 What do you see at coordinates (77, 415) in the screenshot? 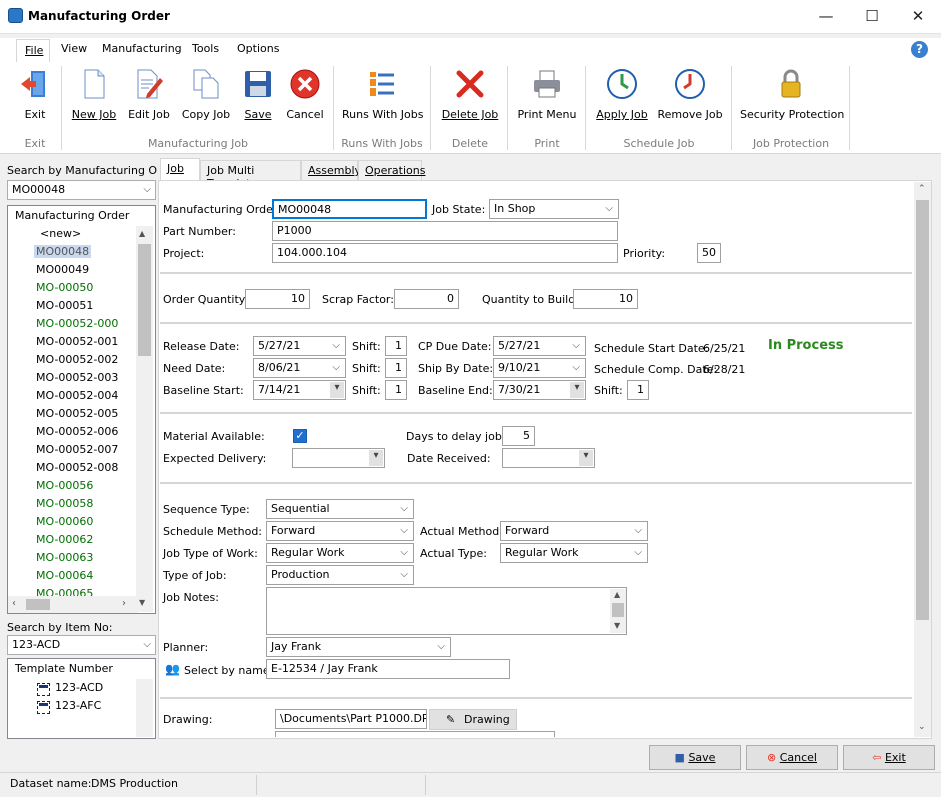
I see `tree-item: MO-00052-005` at bounding box center [77, 415].